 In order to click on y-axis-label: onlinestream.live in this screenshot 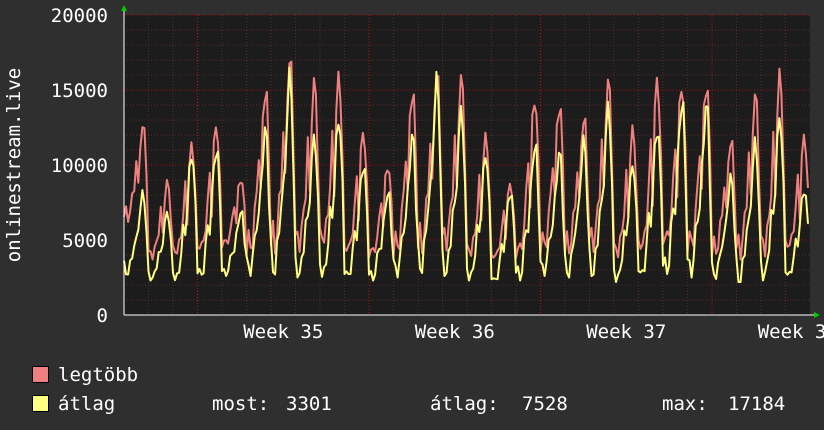, I will do `click(14, 165)`.